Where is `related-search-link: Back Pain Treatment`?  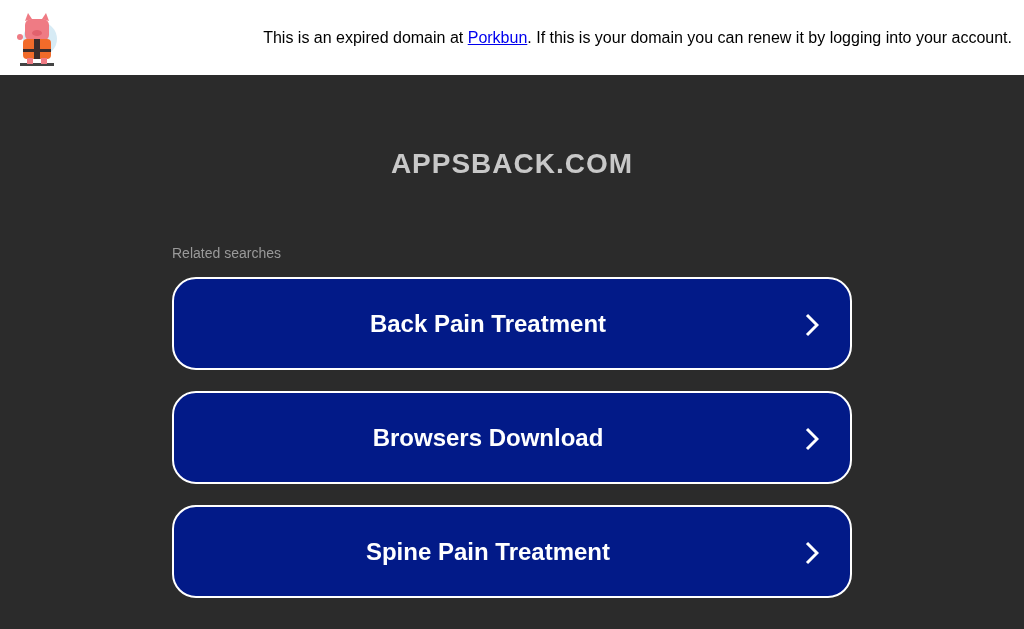
related-search-link: Back Pain Treatment is located at coordinates (512, 323).